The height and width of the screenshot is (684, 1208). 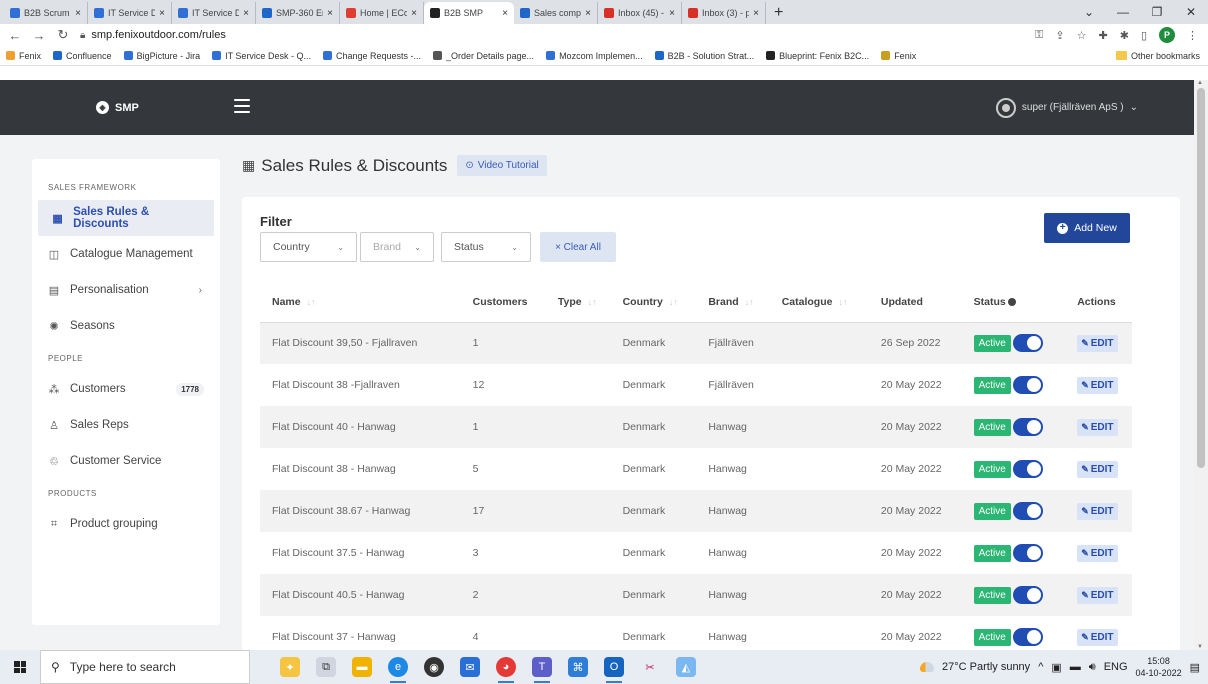 I want to click on country-select: Country ⌄, so click(x=308, y=247).